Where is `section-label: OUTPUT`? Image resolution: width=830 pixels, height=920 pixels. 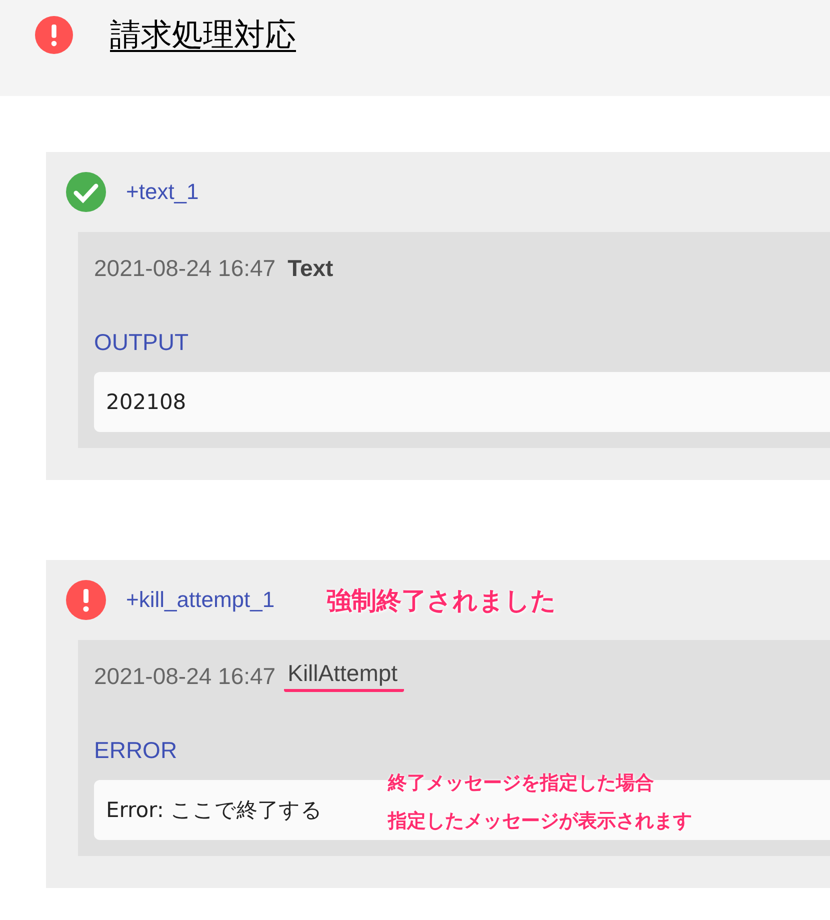
section-label: OUTPUT is located at coordinates (142, 342).